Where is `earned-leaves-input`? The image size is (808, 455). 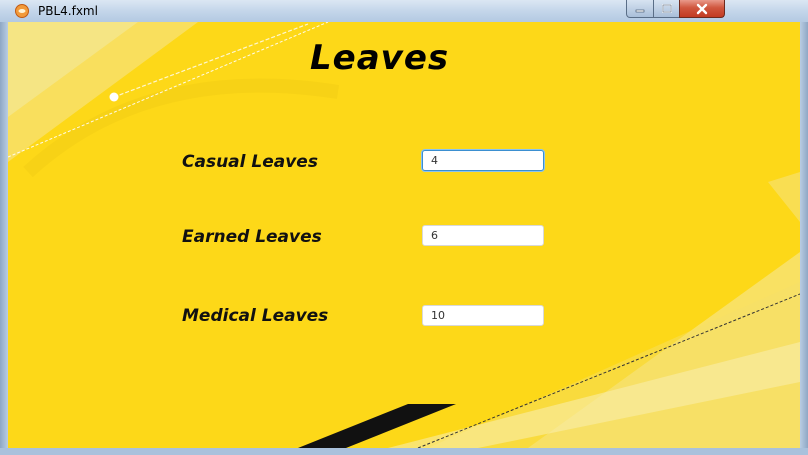
earned-leaves-input is located at coordinates (483, 235).